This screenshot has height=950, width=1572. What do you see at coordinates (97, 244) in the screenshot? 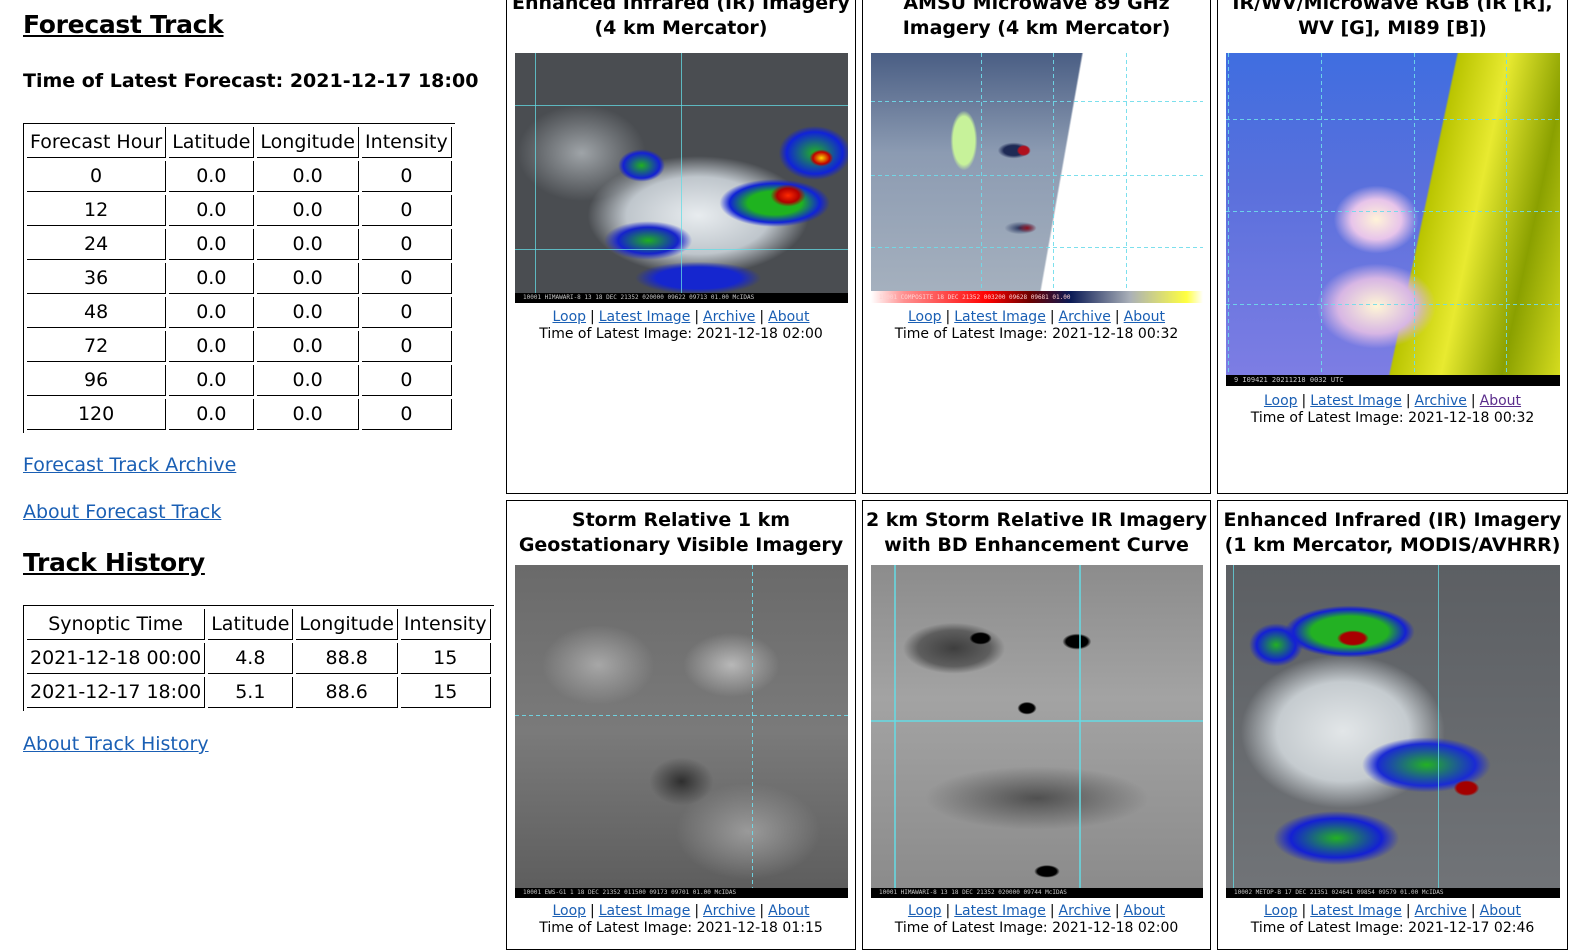
I see `forecast-hour-cell: 24` at bounding box center [97, 244].